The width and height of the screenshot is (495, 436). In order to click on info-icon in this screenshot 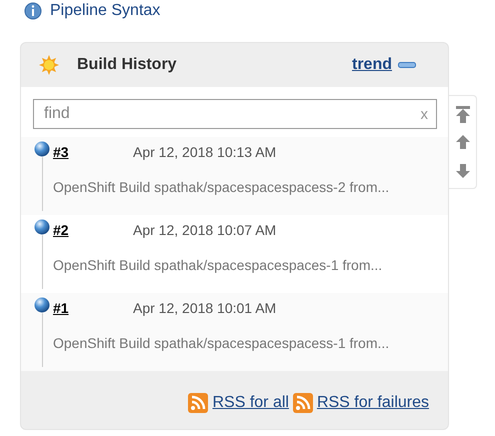, I will do `click(33, 11)`.